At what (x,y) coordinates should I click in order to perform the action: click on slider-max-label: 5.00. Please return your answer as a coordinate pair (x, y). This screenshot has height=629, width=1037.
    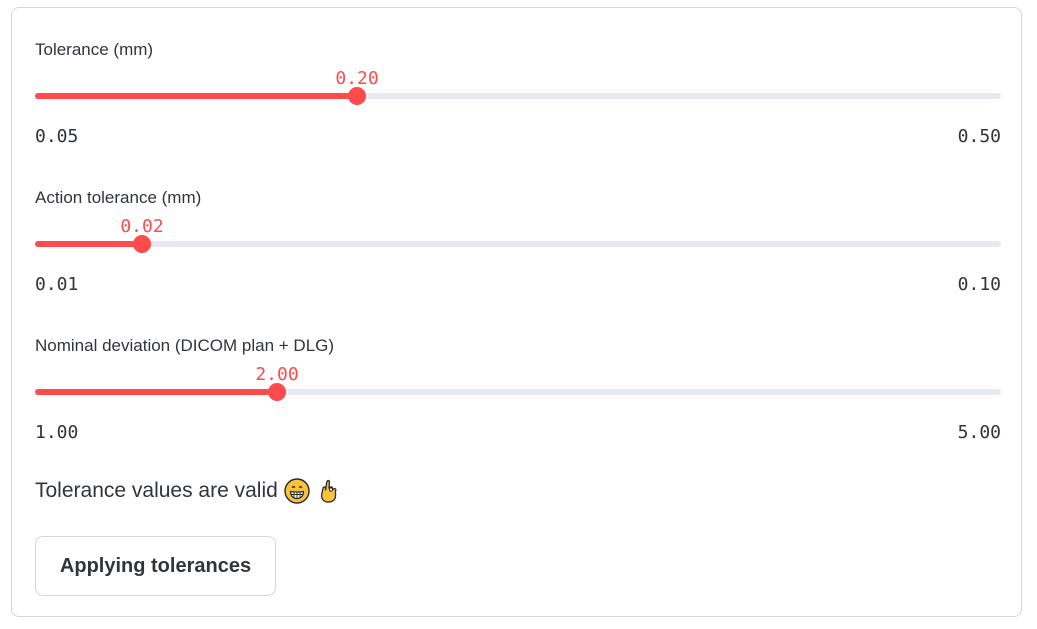
    Looking at the image, I should click on (979, 432).